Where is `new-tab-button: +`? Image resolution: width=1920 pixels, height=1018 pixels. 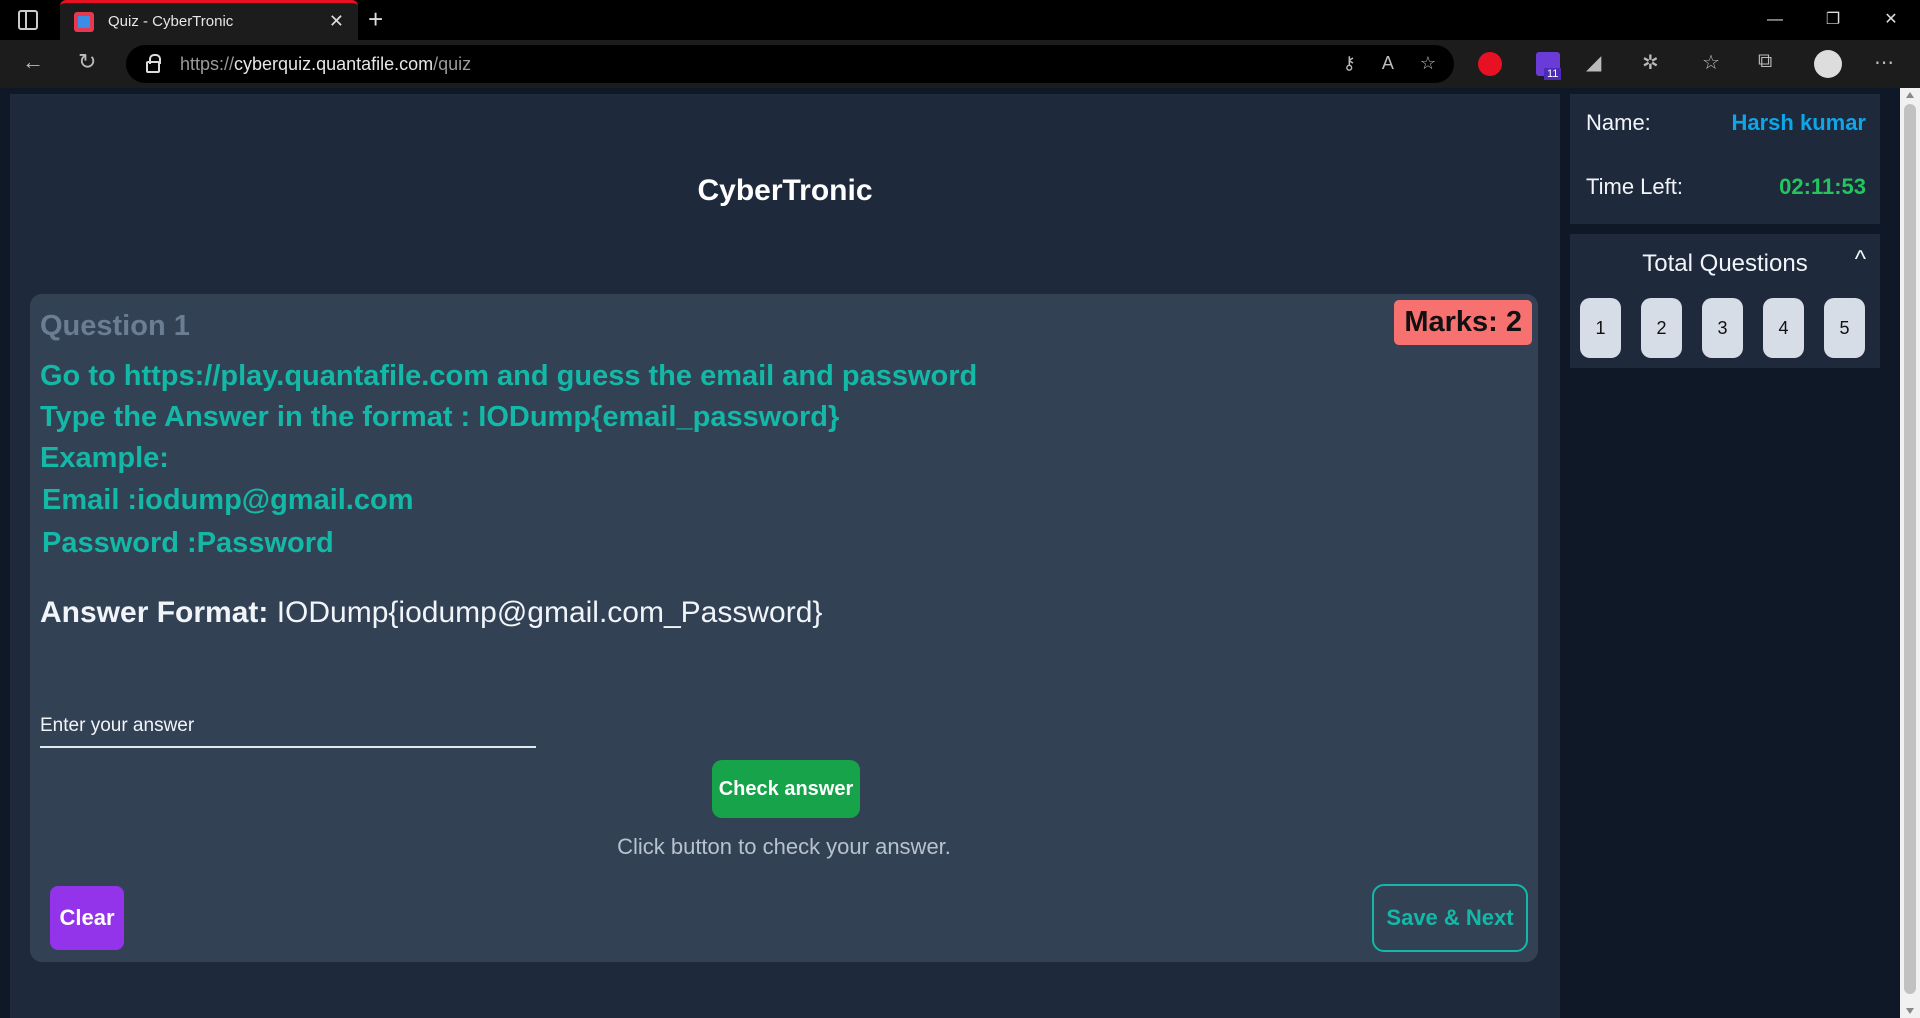 new-tab-button: + is located at coordinates (375, 19).